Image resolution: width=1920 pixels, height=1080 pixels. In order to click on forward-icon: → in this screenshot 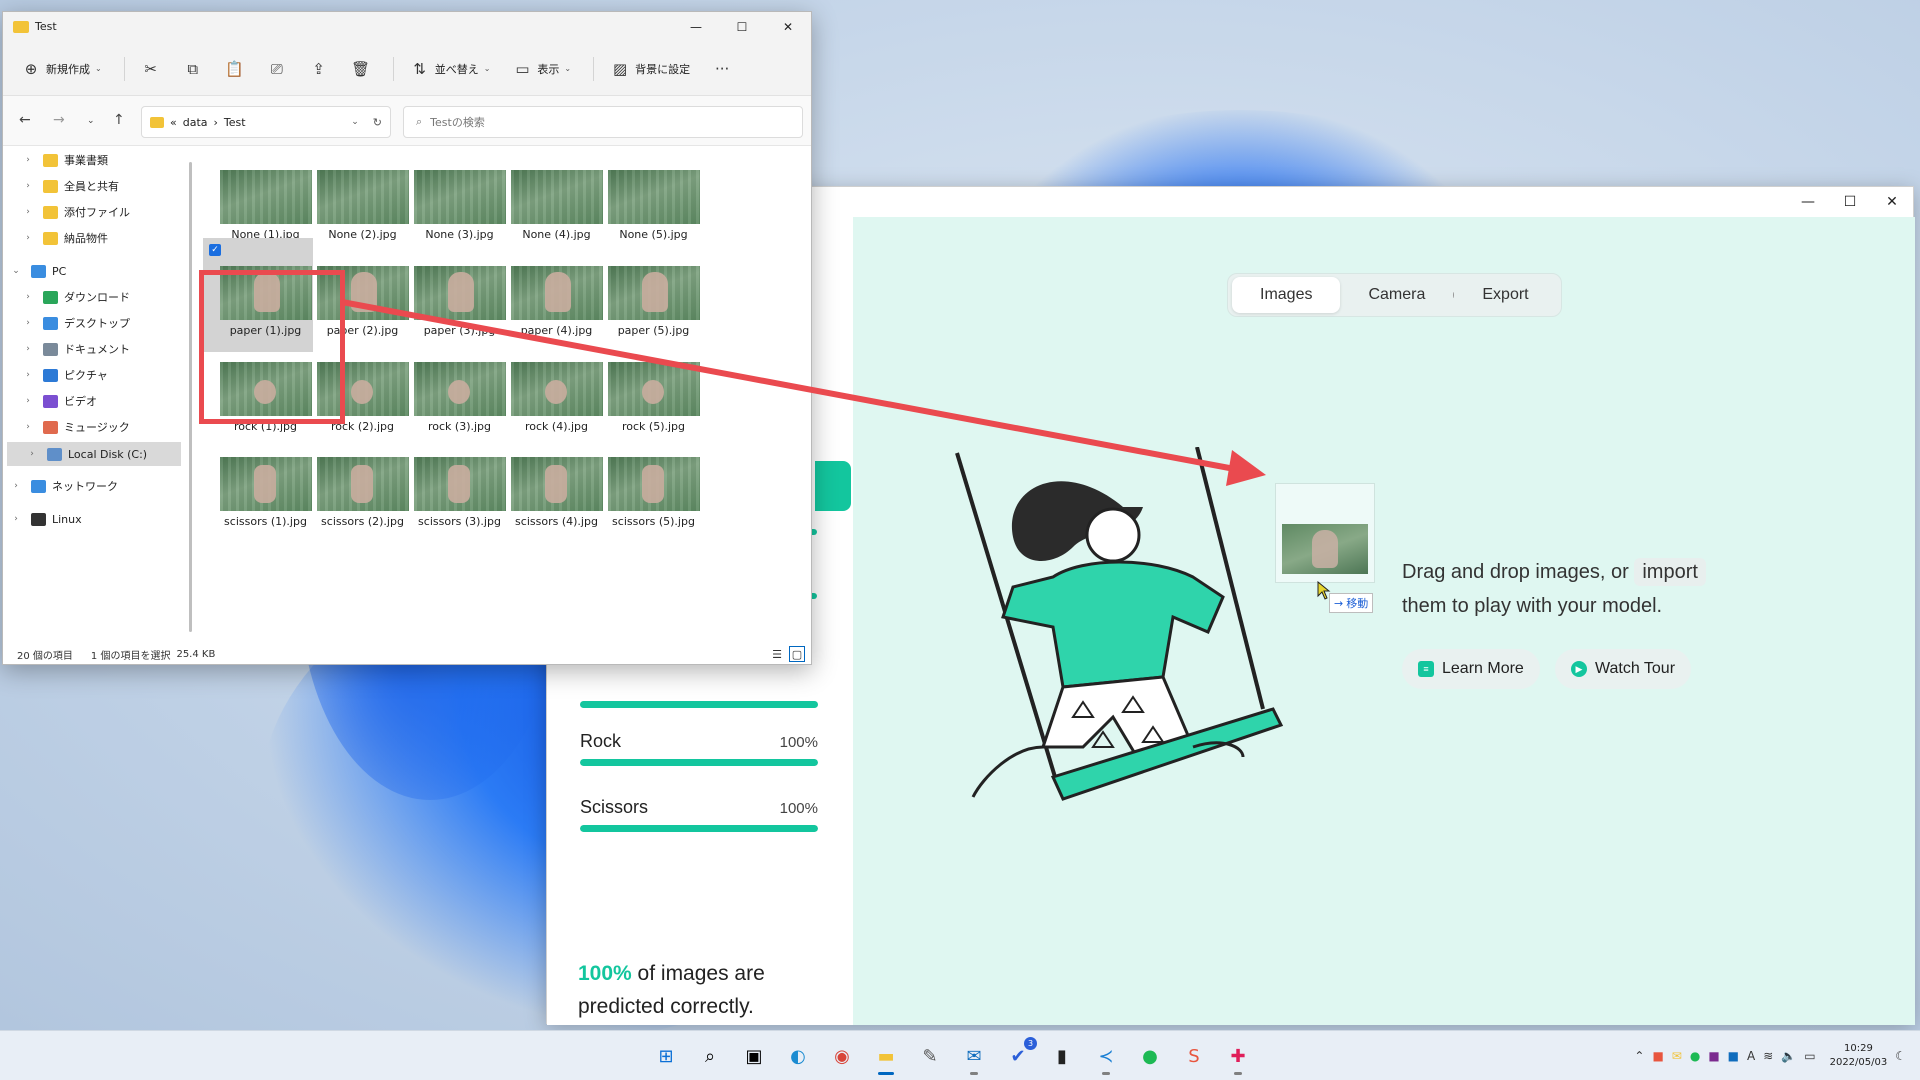, I will do `click(59, 120)`.